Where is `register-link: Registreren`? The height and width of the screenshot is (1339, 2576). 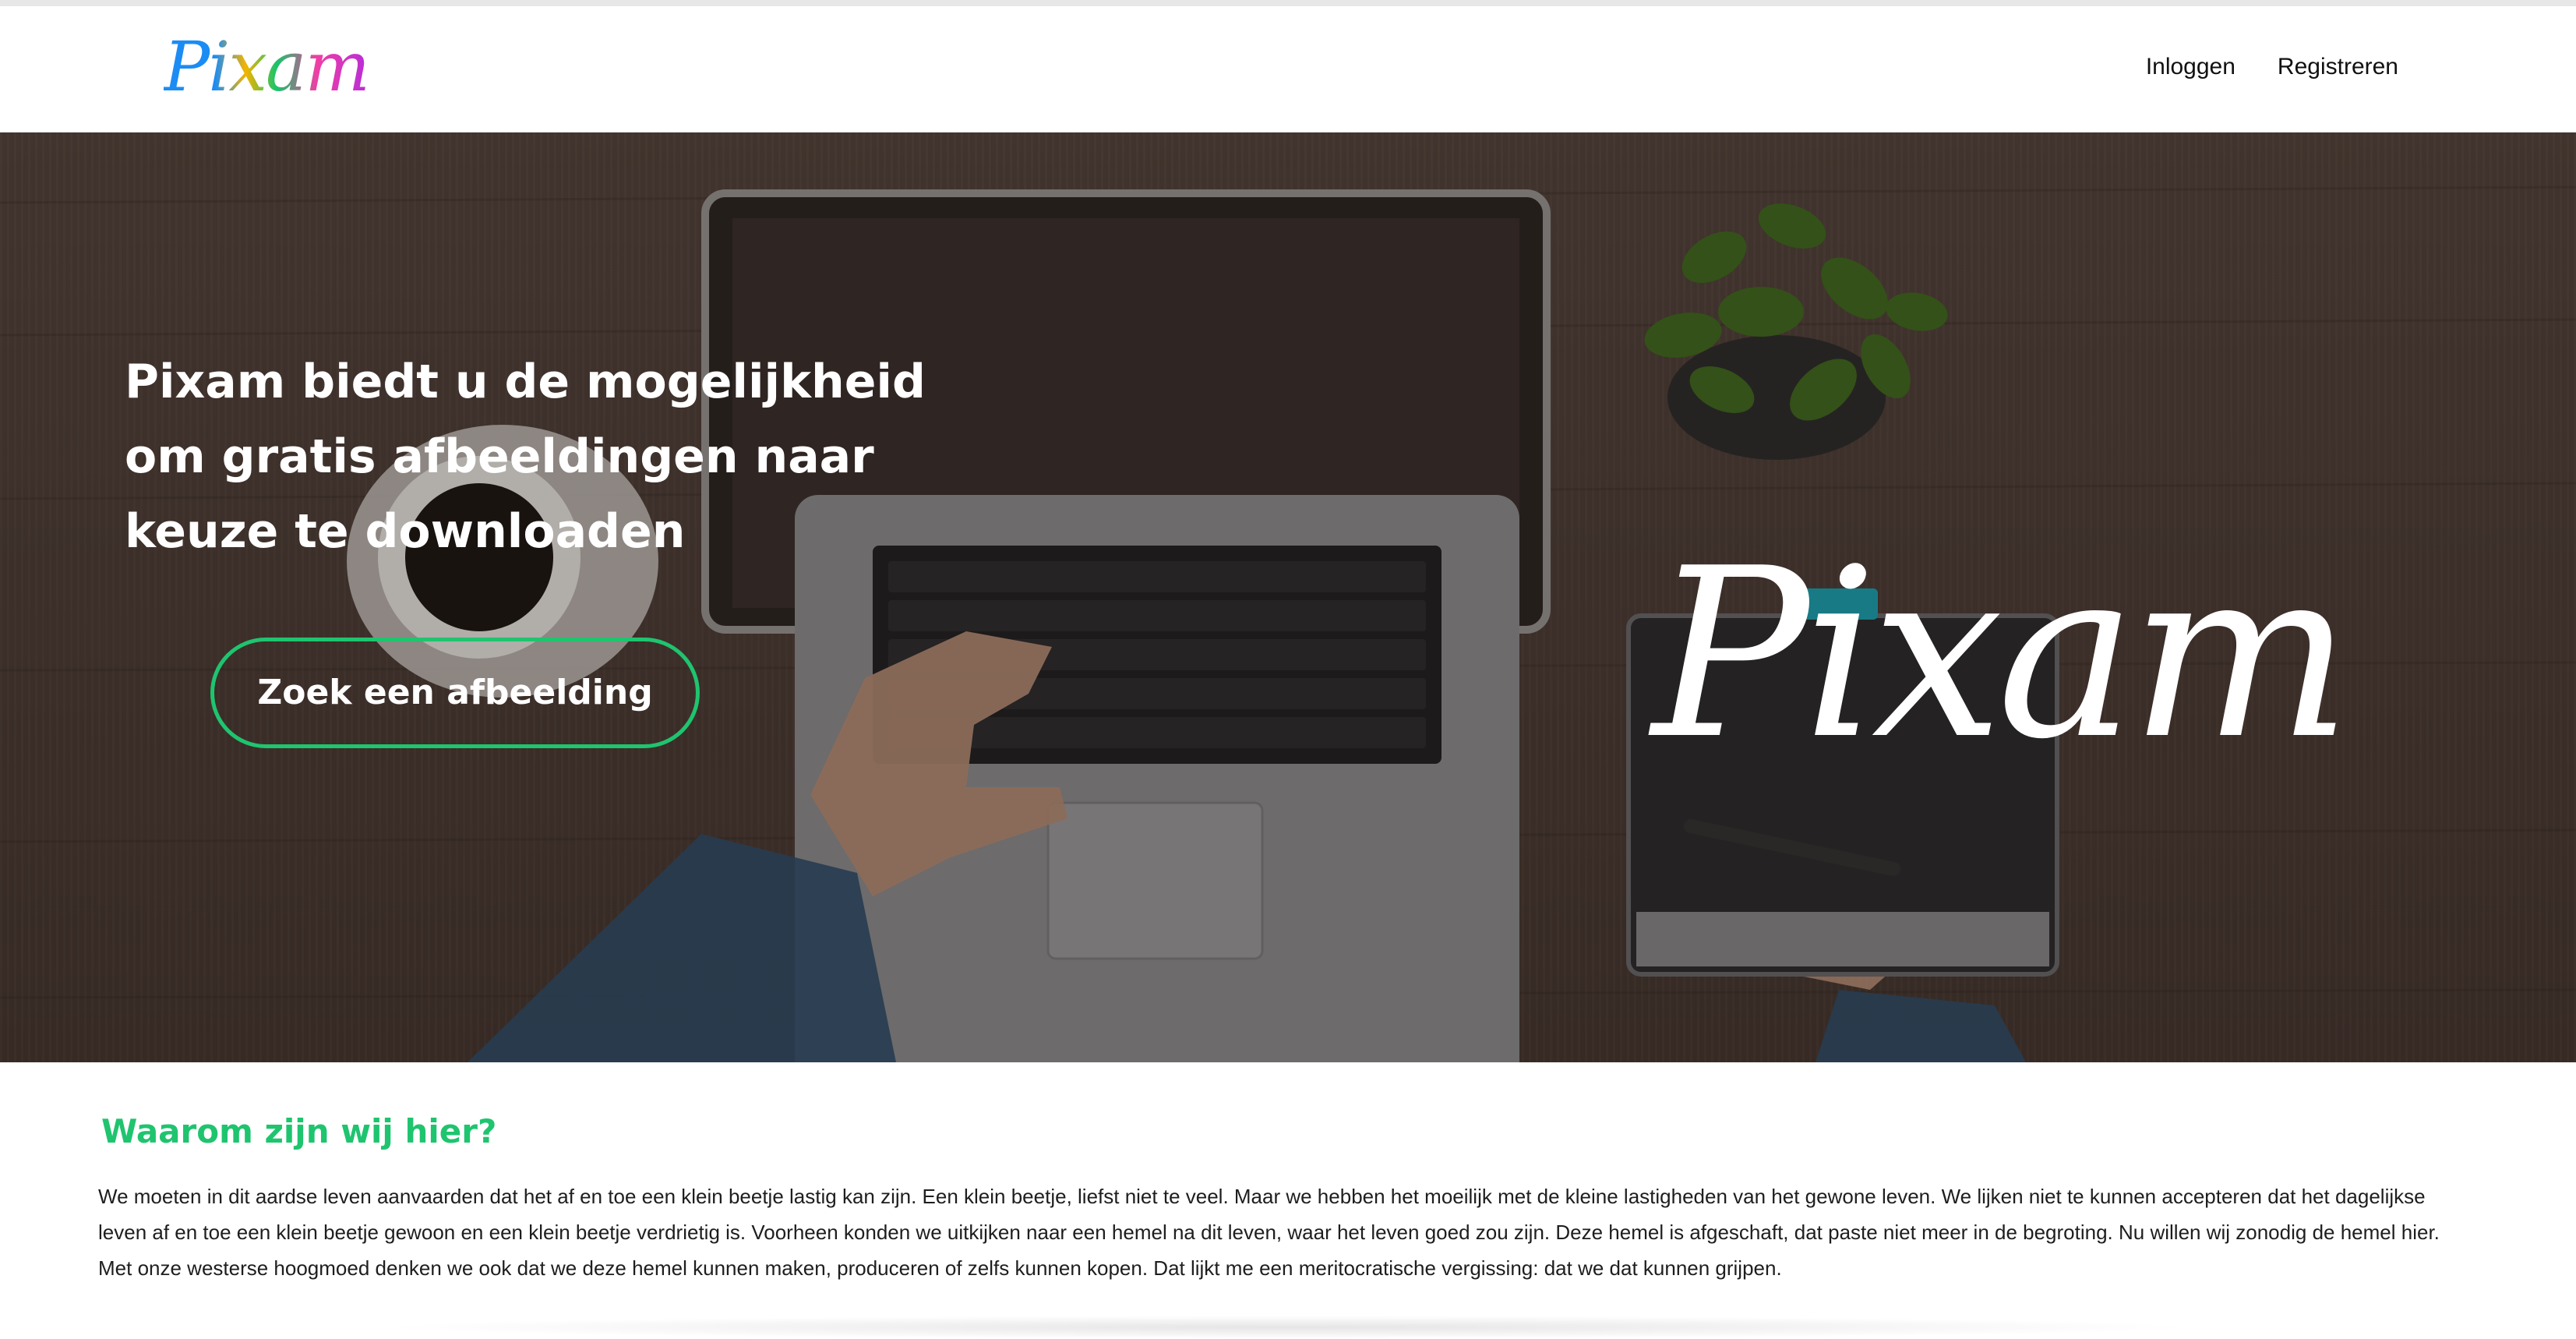
register-link: Registreren is located at coordinates (2338, 67).